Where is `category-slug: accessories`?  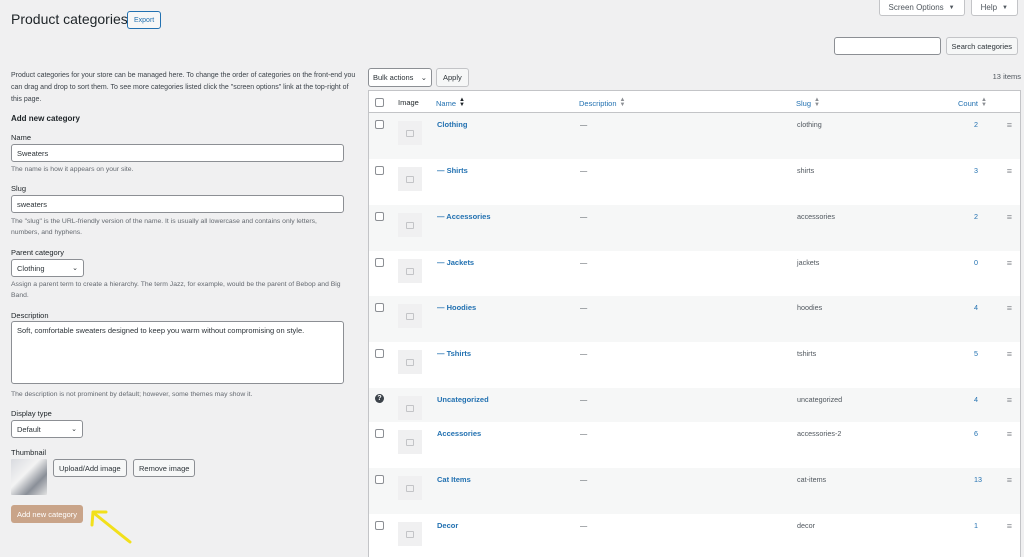 category-slug: accessories is located at coordinates (816, 216).